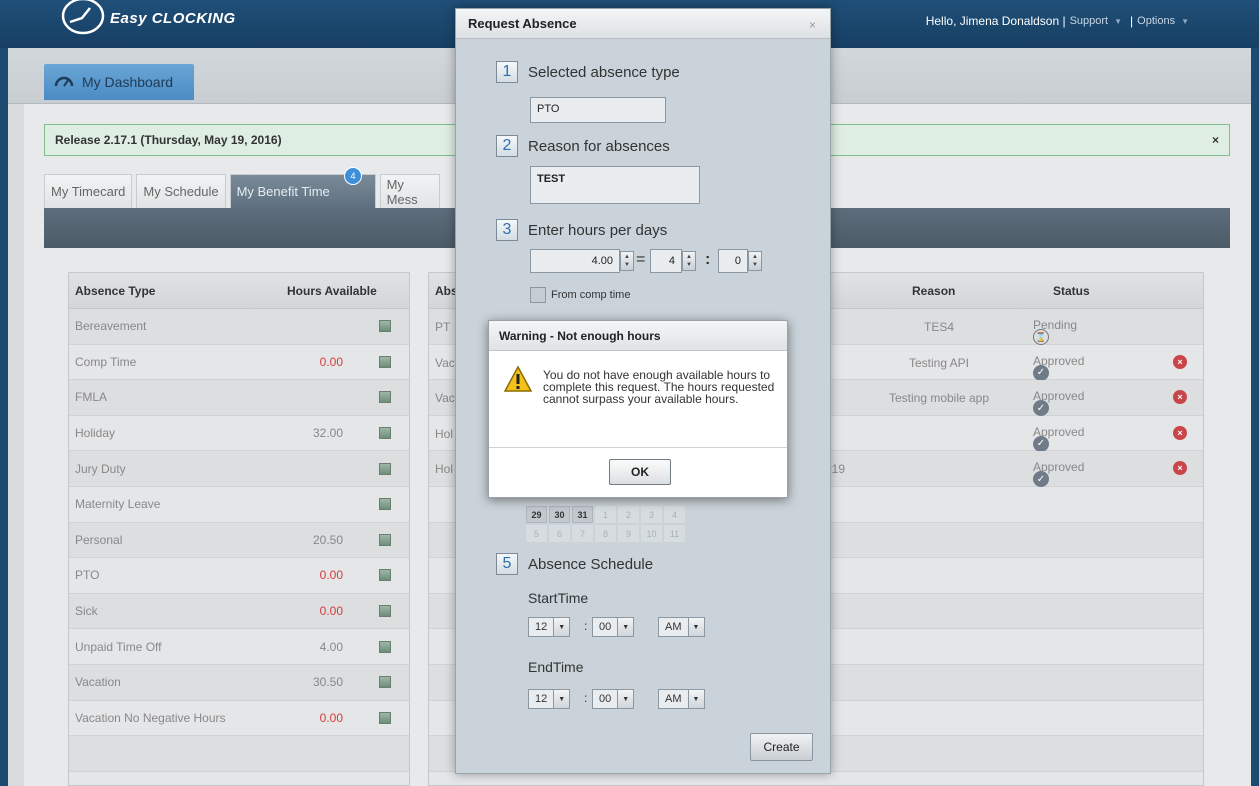 This screenshot has width=1259, height=786. I want to click on app-logo: Easy CLOCKING, so click(148, 18).